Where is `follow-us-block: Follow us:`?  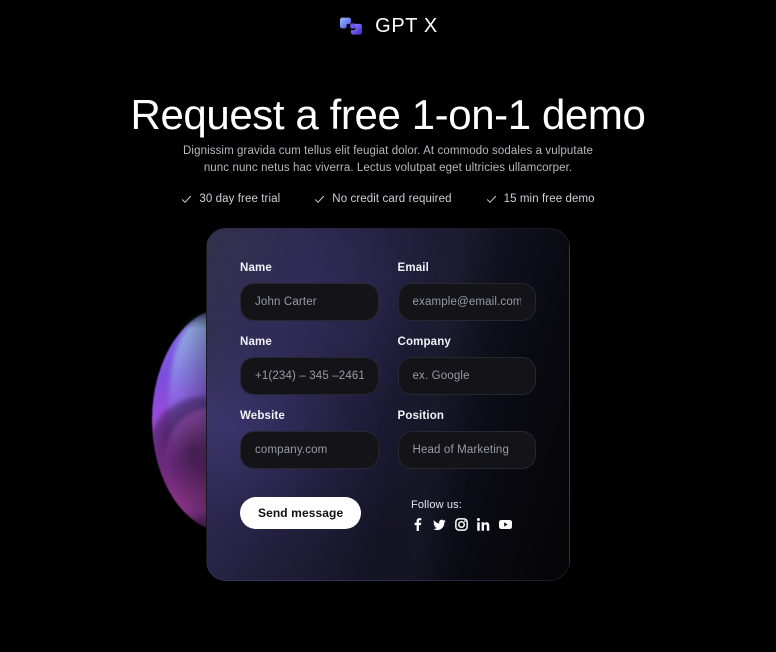
follow-us-block: Follow us: is located at coordinates (461, 514).